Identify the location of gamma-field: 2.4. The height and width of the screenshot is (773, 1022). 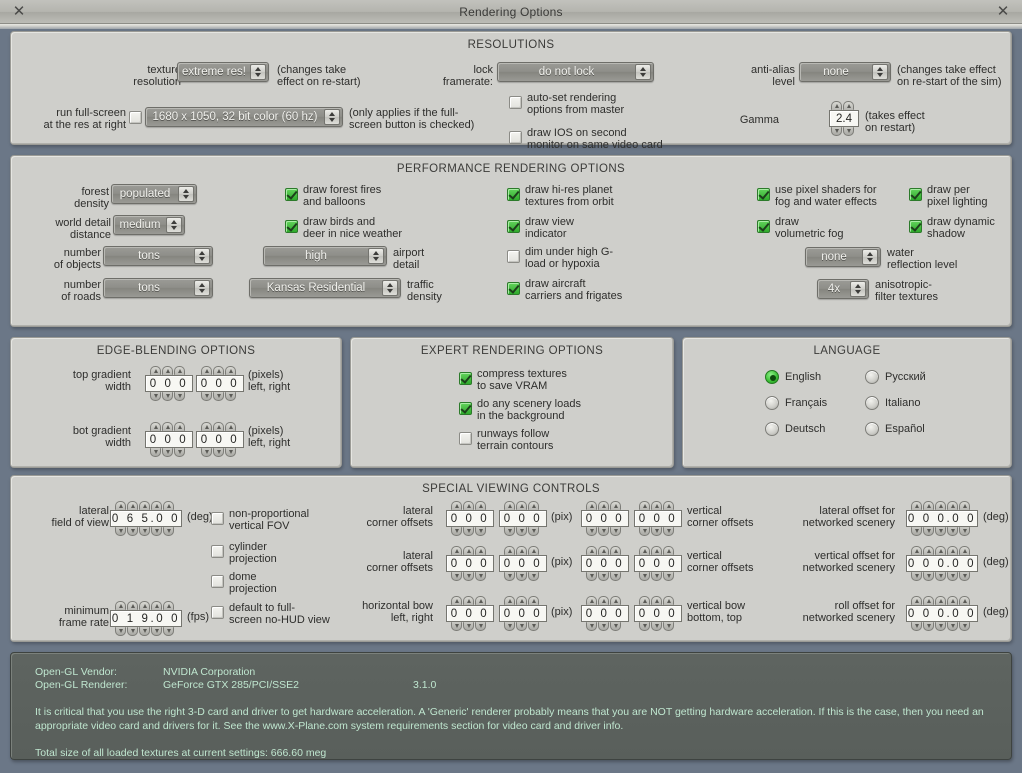
(844, 118).